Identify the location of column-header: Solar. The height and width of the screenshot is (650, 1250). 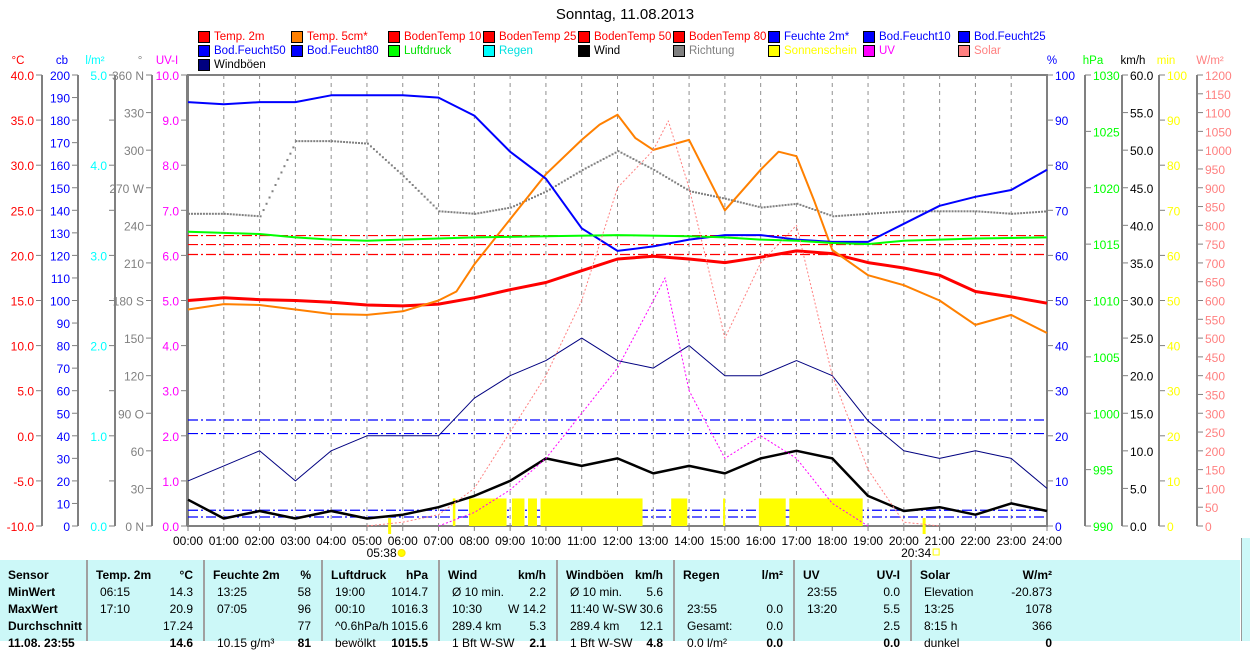
(935, 575).